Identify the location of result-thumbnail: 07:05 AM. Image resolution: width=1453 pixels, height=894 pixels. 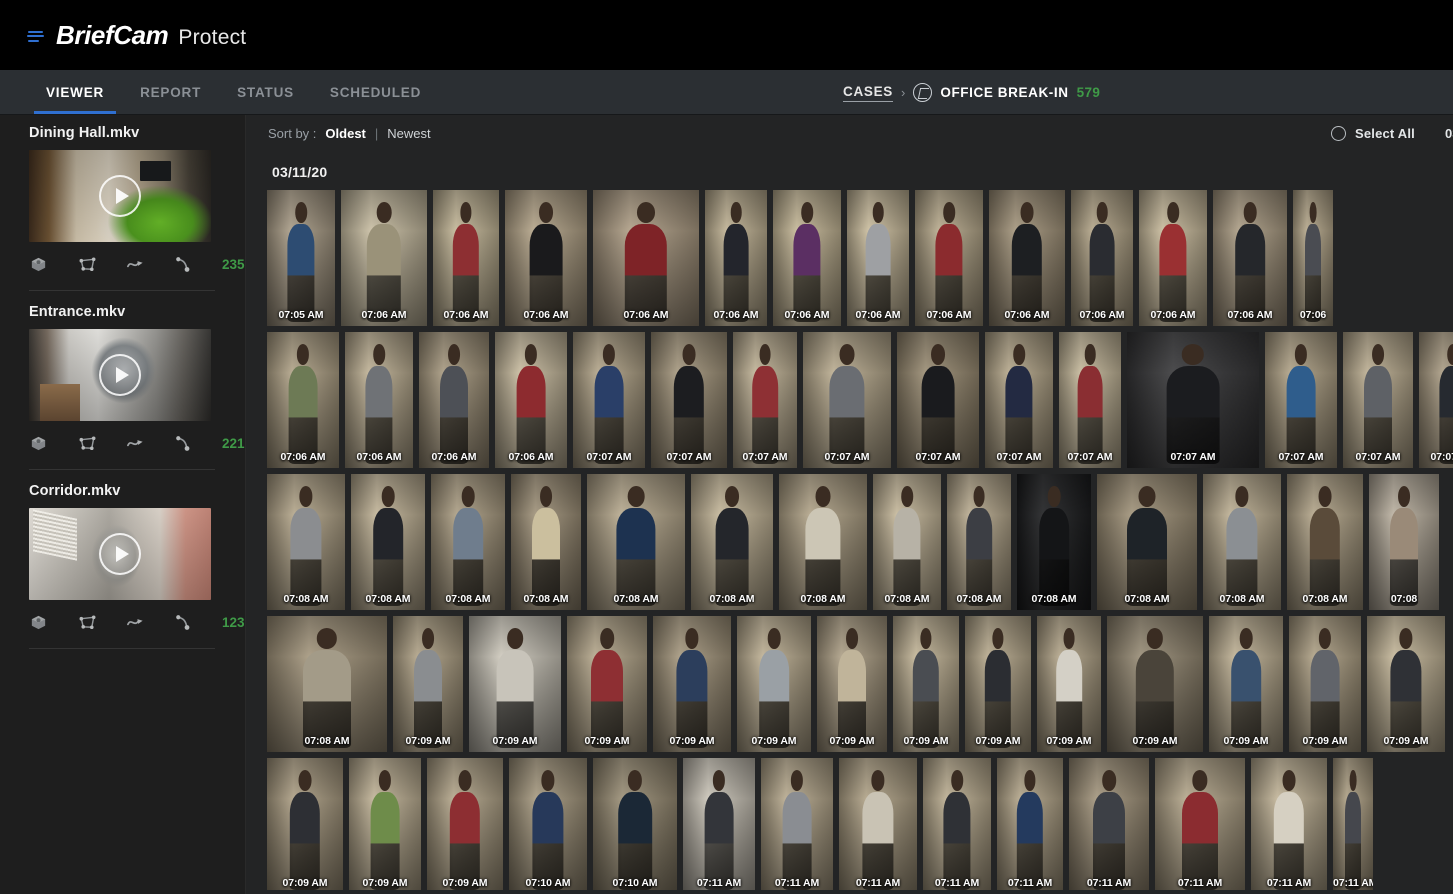
(301, 258).